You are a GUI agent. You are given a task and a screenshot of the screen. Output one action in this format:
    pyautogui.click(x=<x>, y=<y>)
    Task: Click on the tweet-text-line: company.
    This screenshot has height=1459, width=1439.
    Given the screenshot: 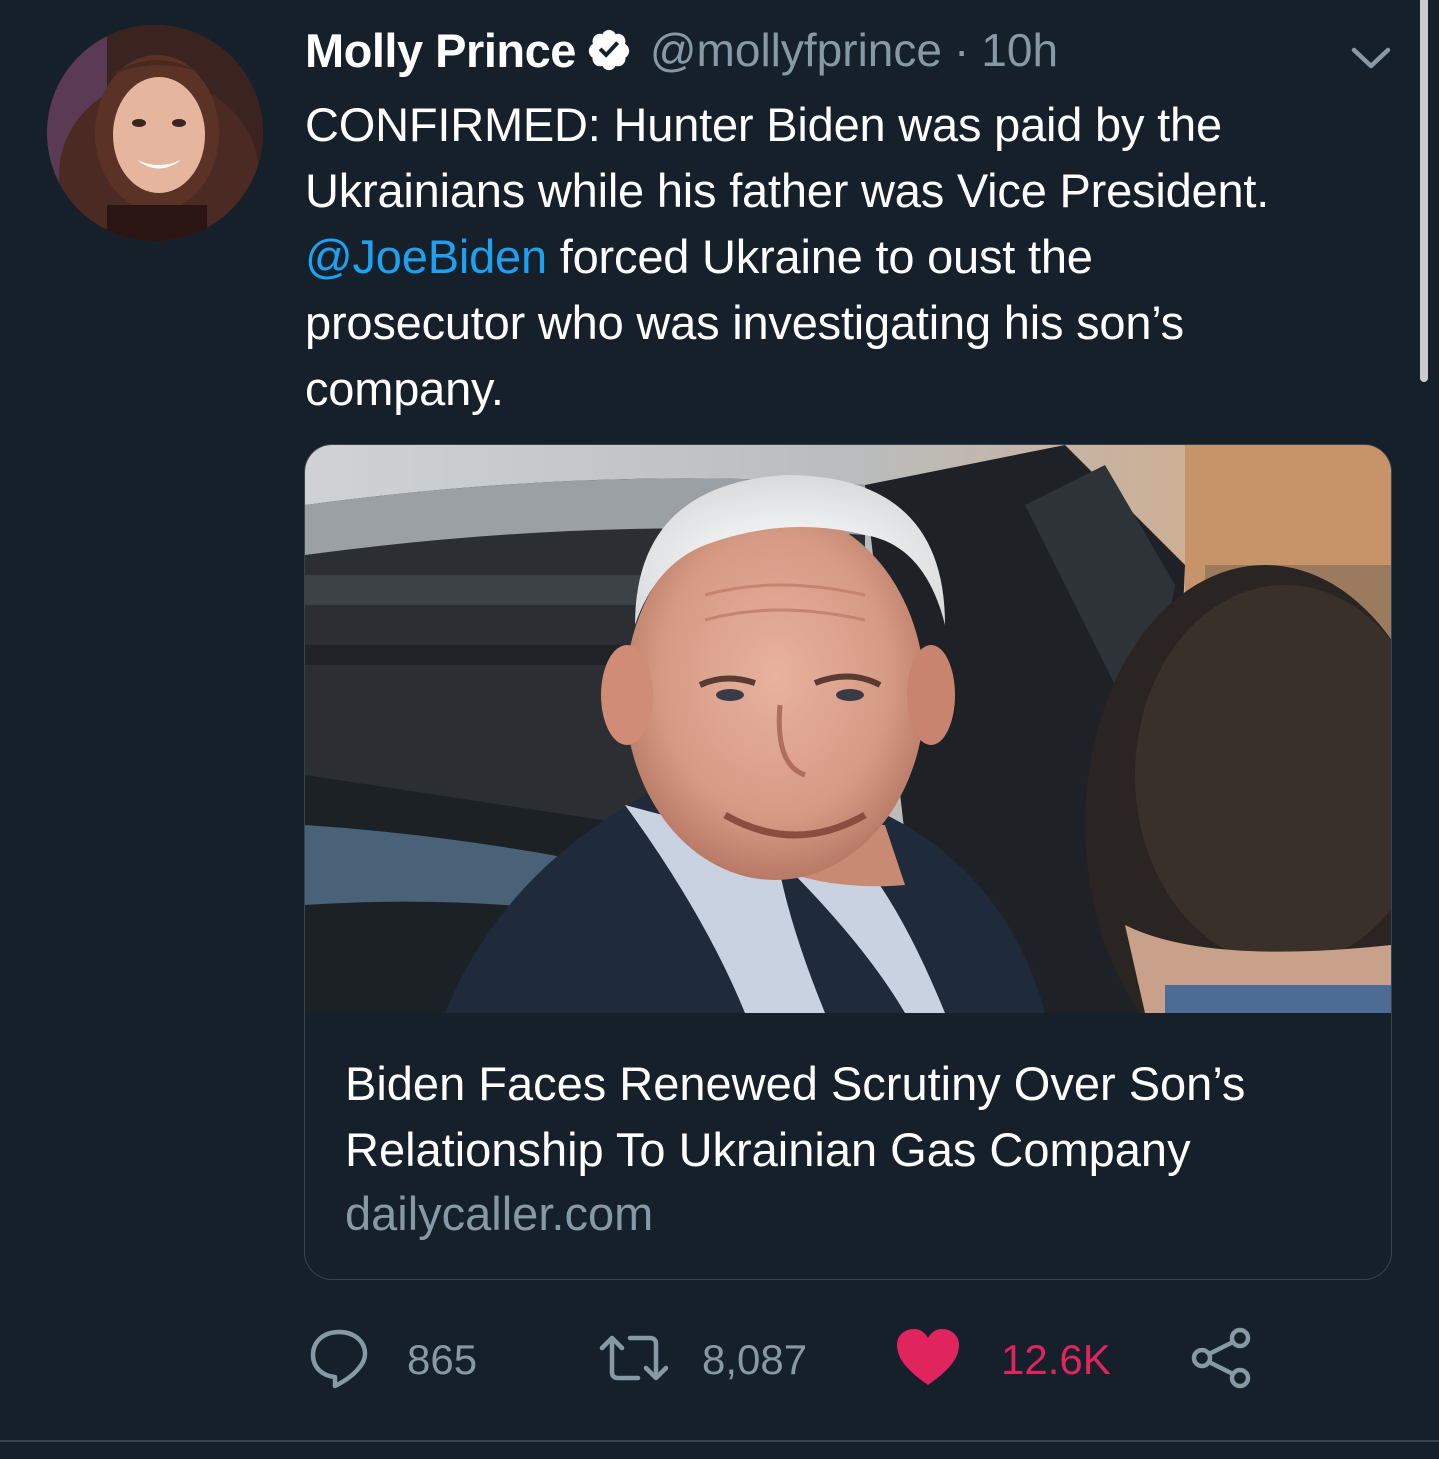 What is the action you would take?
    pyautogui.click(x=404, y=388)
    